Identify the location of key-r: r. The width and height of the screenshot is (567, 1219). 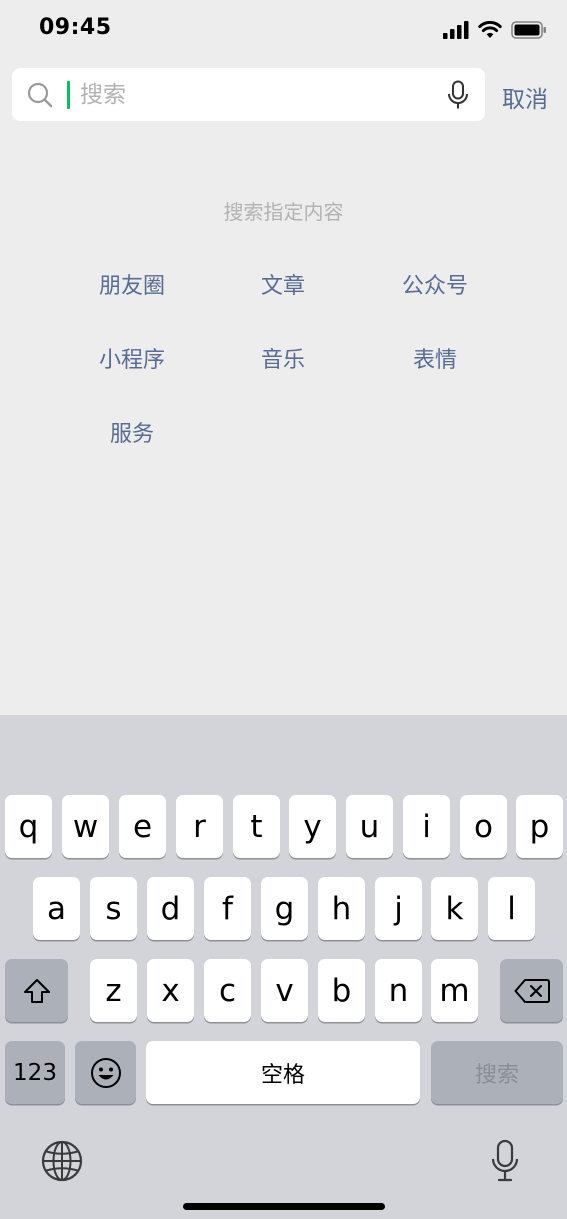
(199, 826).